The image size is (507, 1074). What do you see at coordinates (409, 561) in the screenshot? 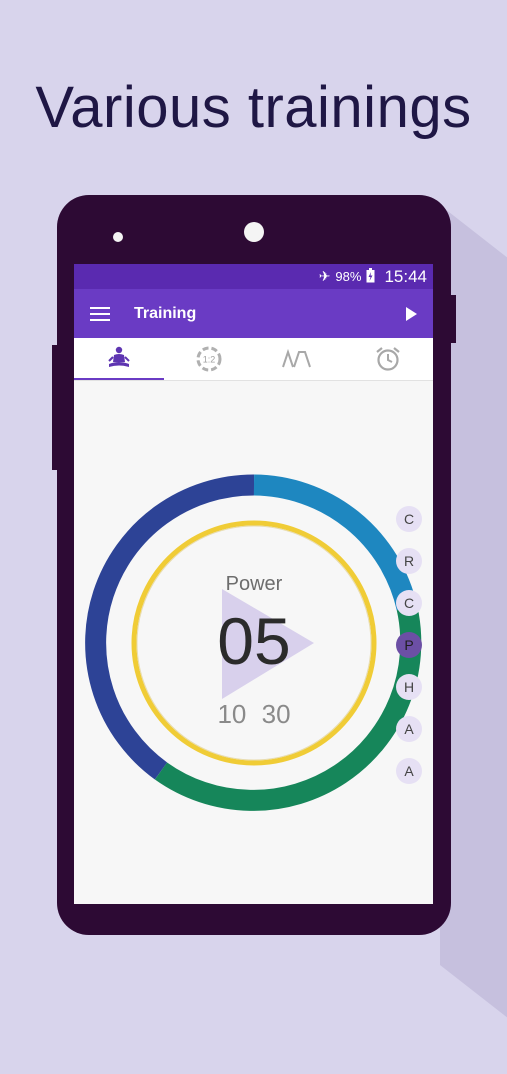
I see `phase-item: R` at bounding box center [409, 561].